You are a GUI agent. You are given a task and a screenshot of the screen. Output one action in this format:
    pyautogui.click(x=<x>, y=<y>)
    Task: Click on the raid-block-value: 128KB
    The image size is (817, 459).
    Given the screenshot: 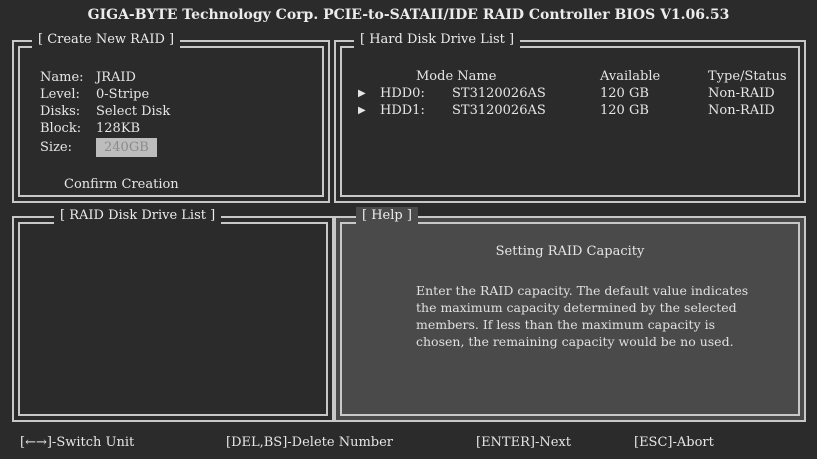 What is the action you would take?
    pyautogui.click(x=118, y=128)
    